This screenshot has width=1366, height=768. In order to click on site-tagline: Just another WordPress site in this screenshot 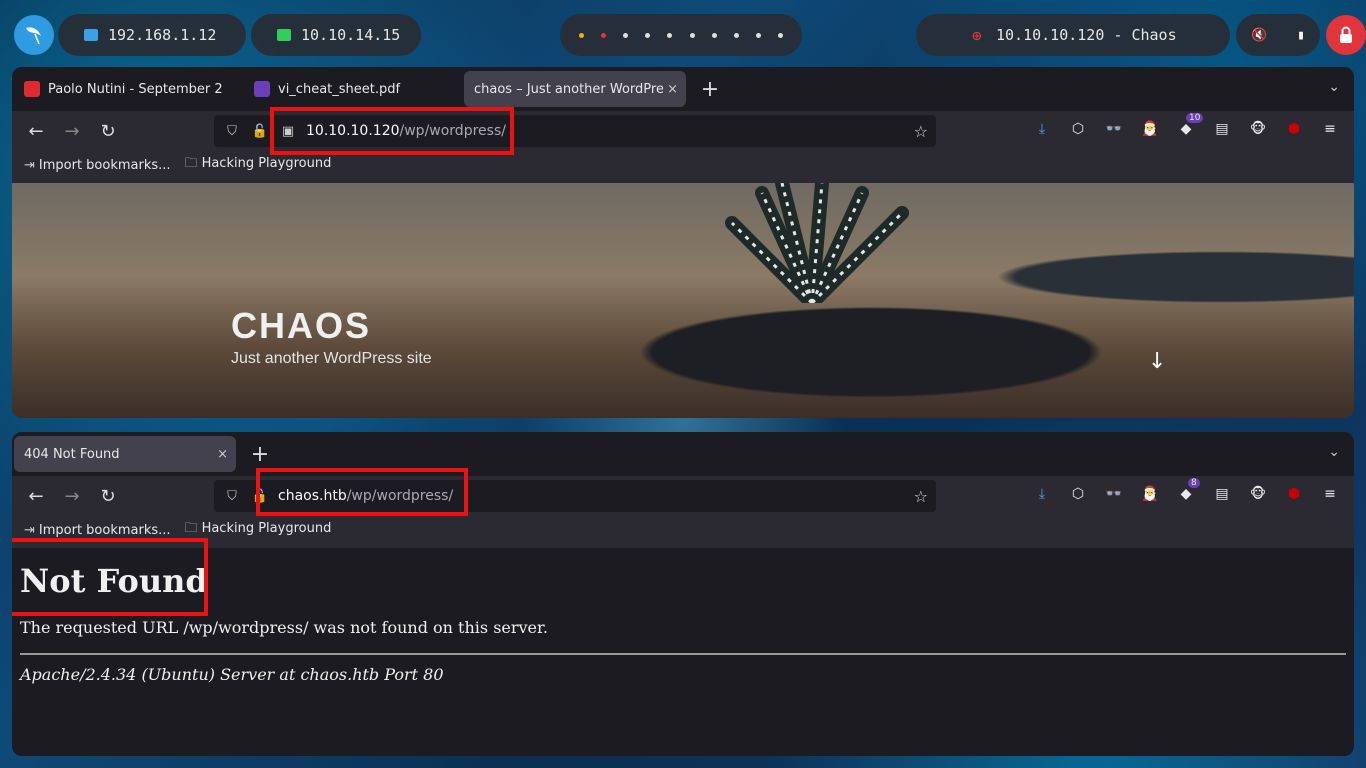, I will do `click(331, 358)`.